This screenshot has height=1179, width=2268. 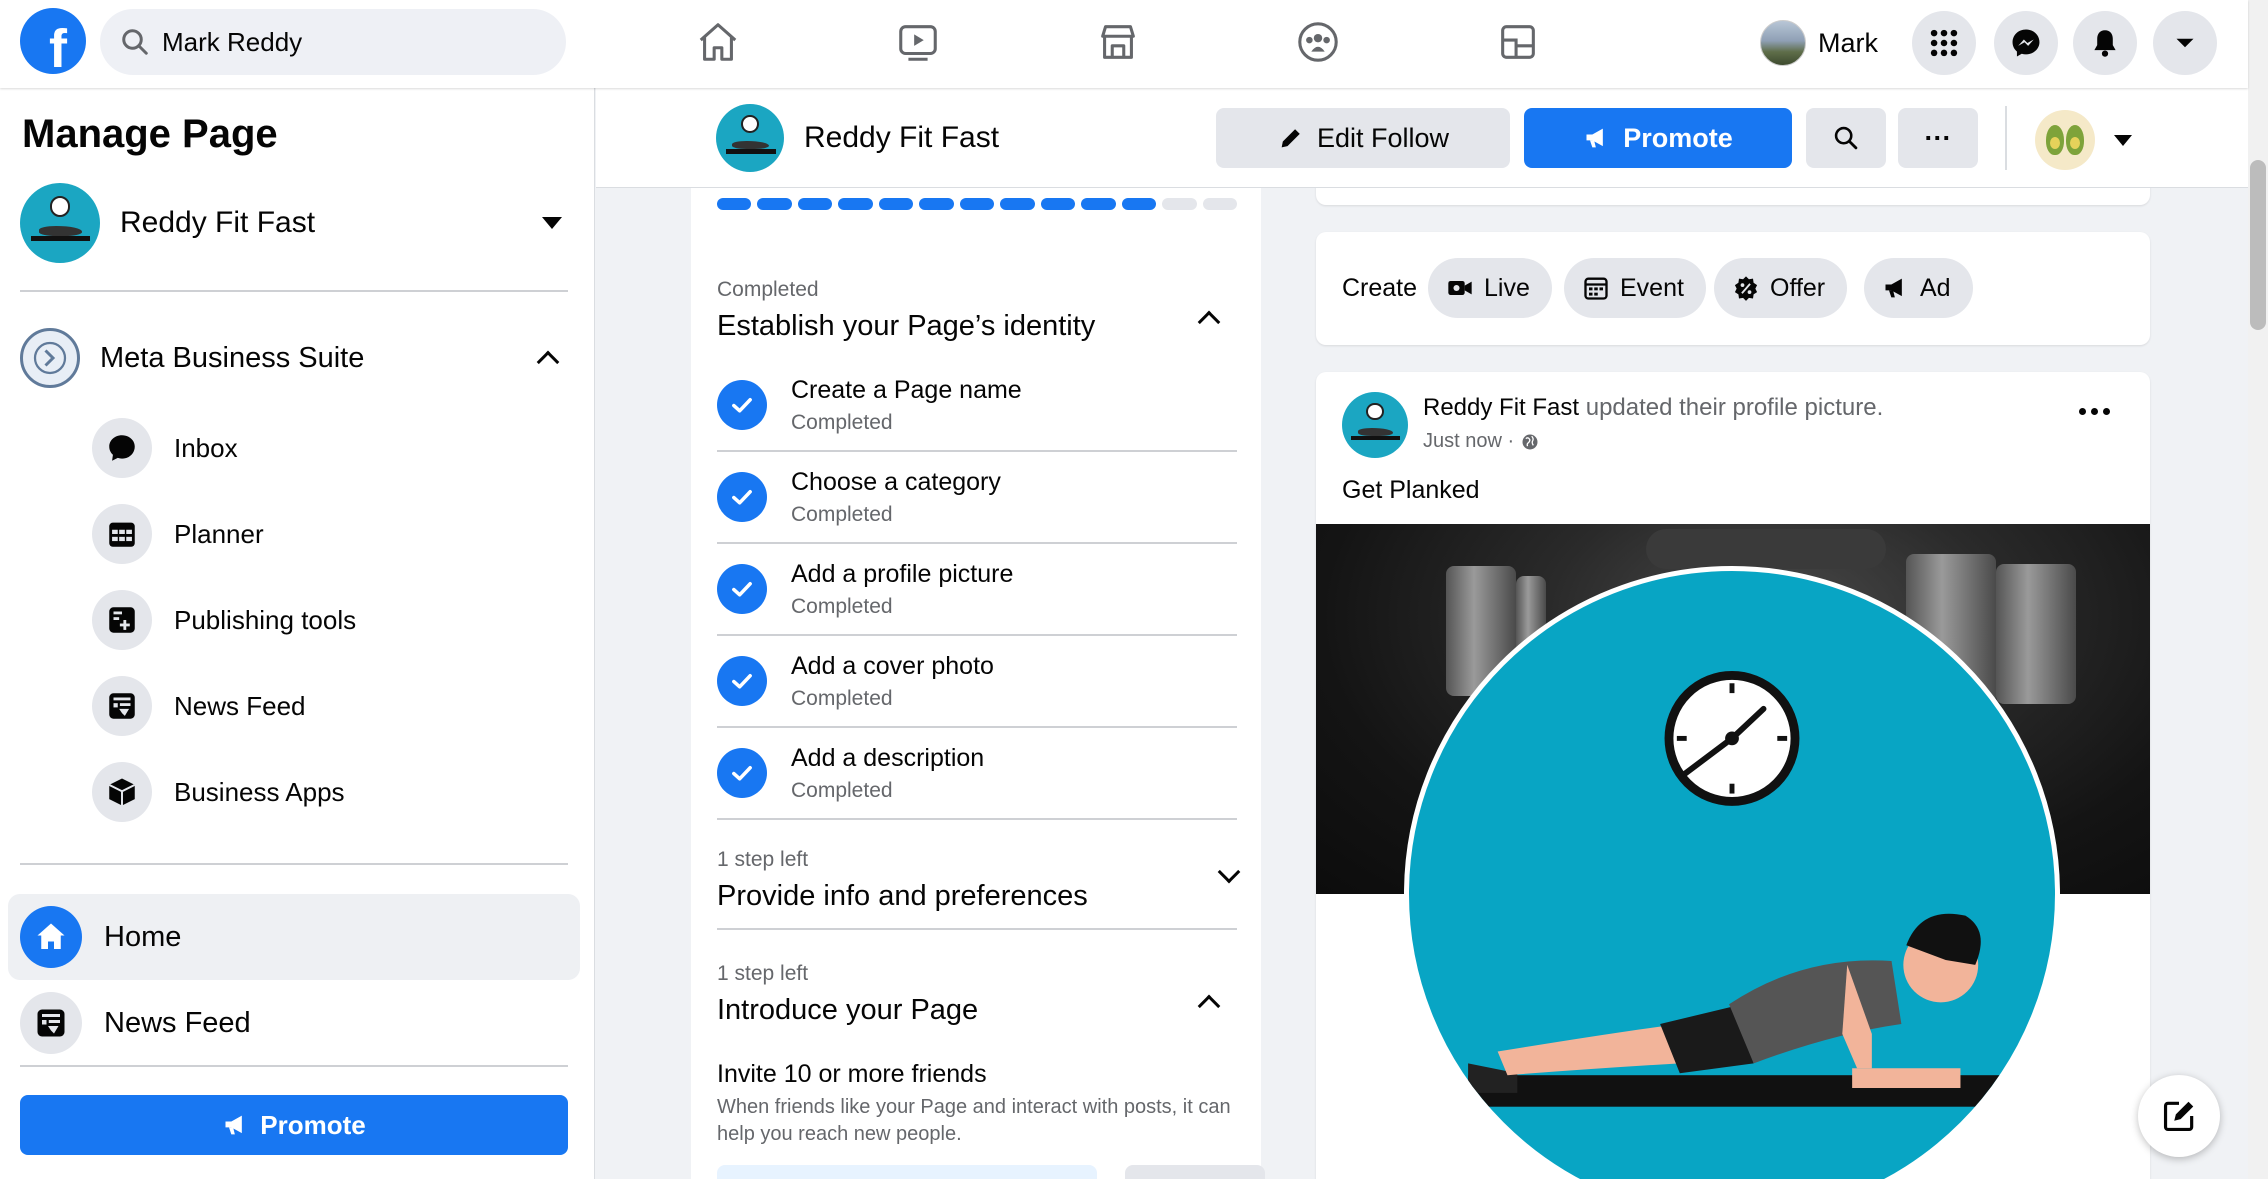 I want to click on sidebar-item-publishing-tools: Publishing tools, so click(x=327, y=620).